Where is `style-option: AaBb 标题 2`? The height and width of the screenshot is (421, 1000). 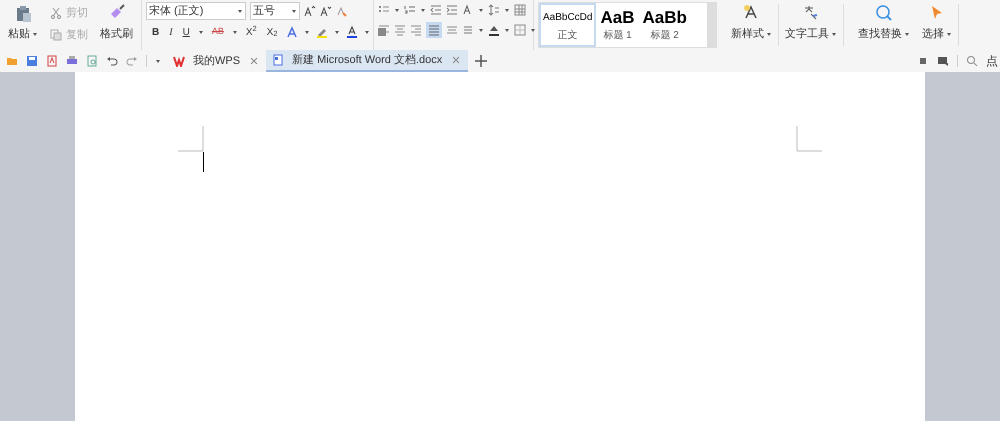
style-option: AaBb 标题 2 is located at coordinates (664, 25).